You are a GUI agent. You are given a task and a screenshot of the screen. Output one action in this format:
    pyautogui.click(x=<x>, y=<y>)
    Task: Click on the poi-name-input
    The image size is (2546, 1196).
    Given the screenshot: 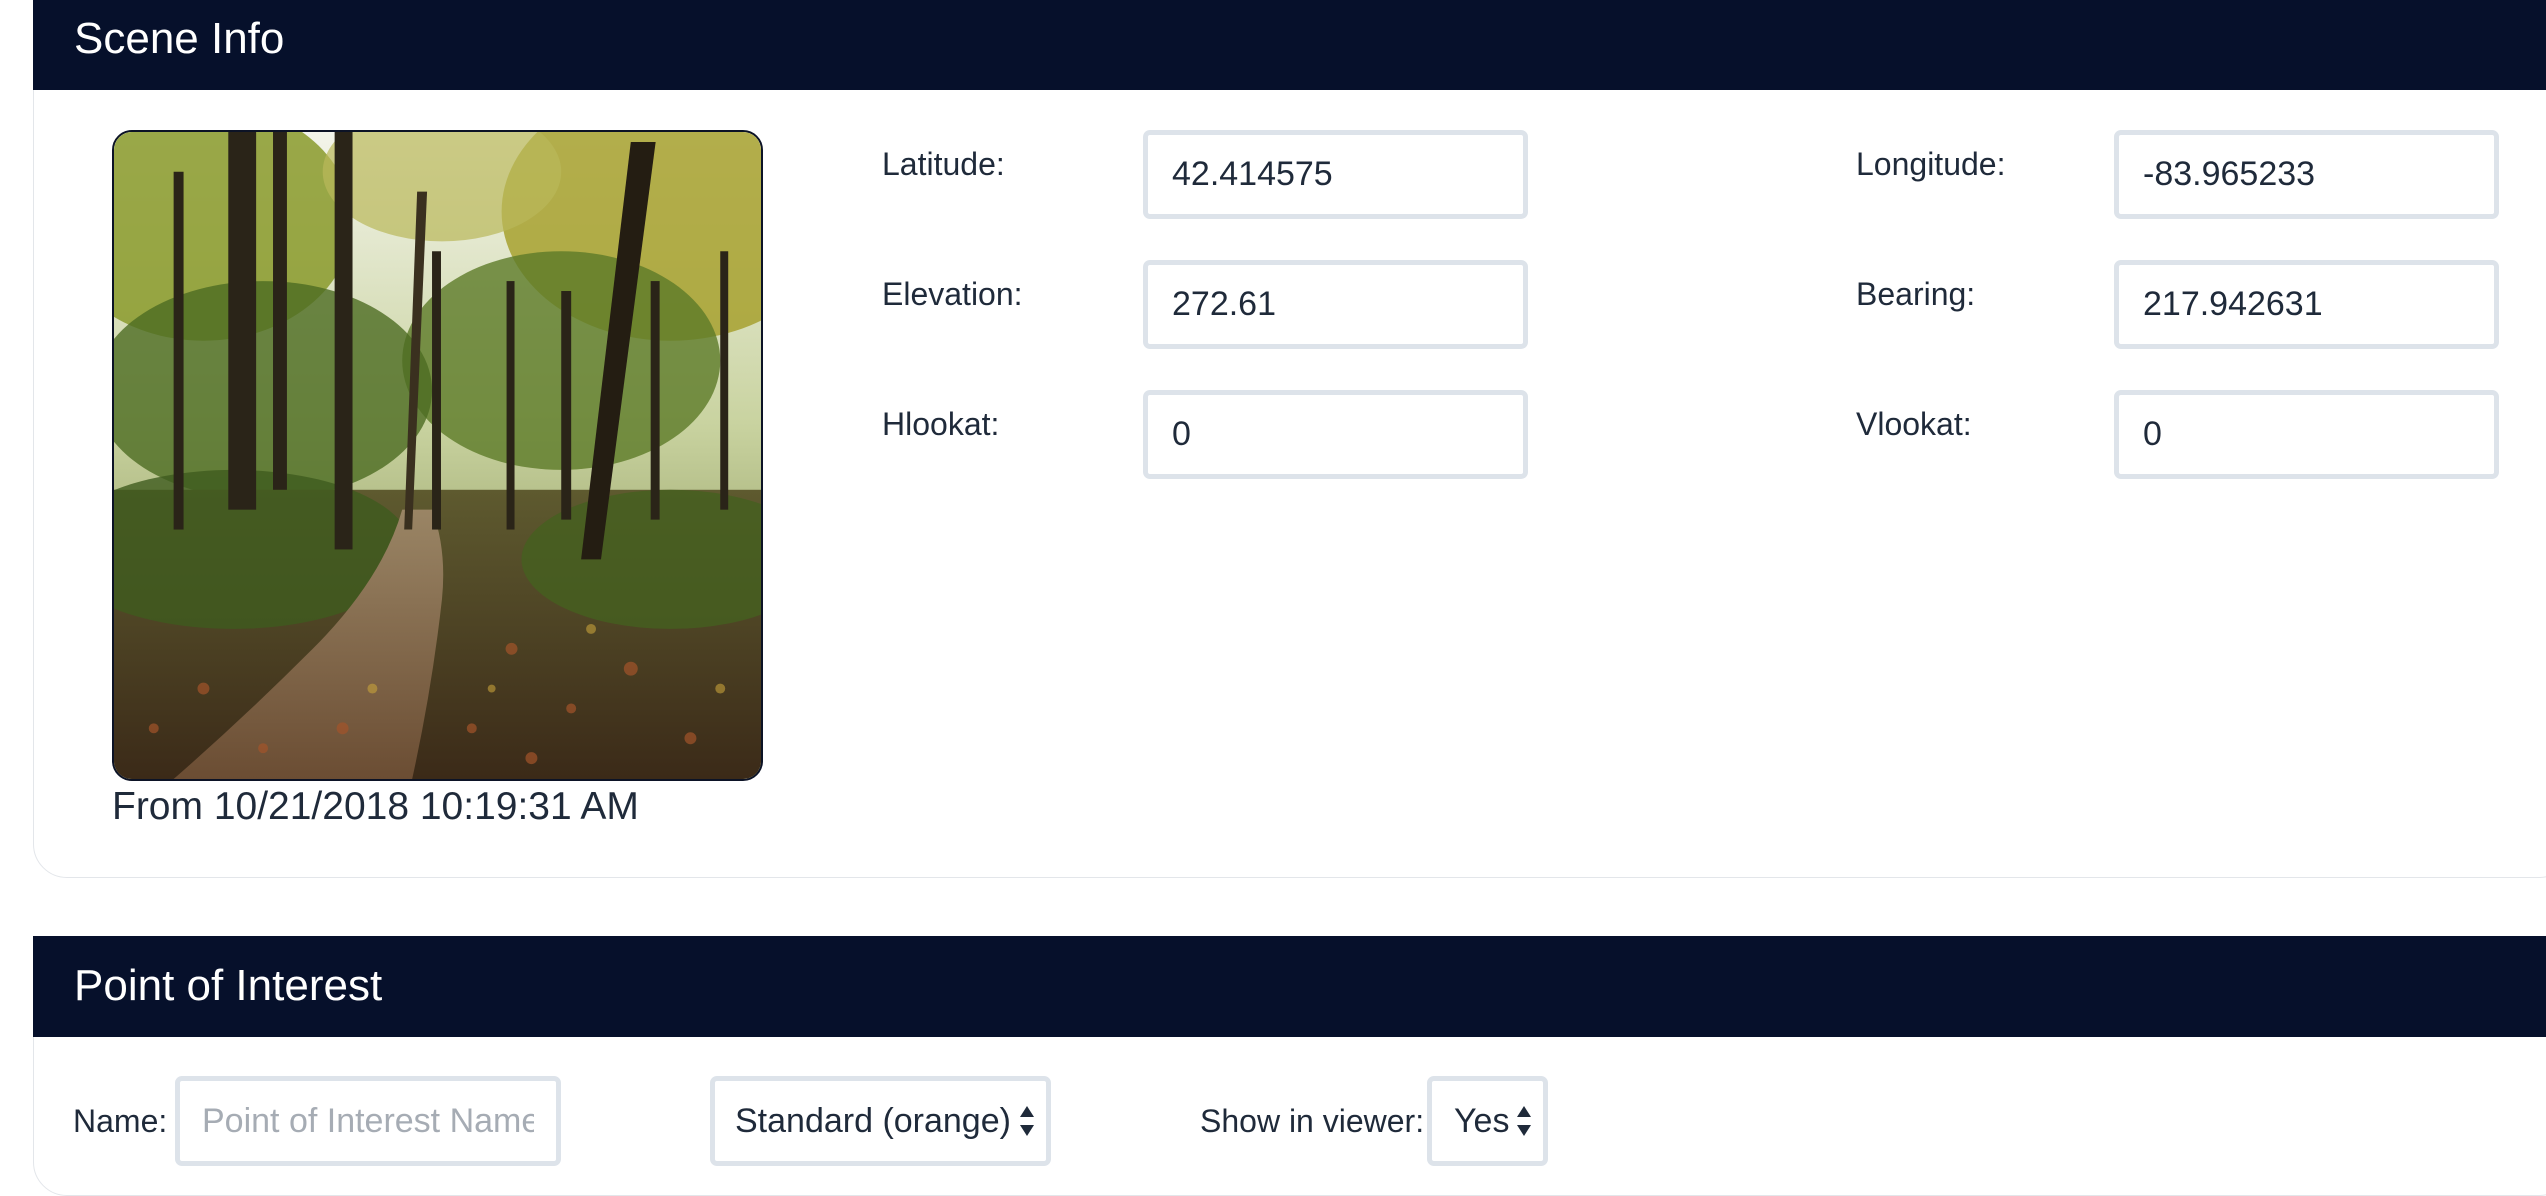 What is the action you would take?
    pyautogui.click(x=368, y=1121)
    